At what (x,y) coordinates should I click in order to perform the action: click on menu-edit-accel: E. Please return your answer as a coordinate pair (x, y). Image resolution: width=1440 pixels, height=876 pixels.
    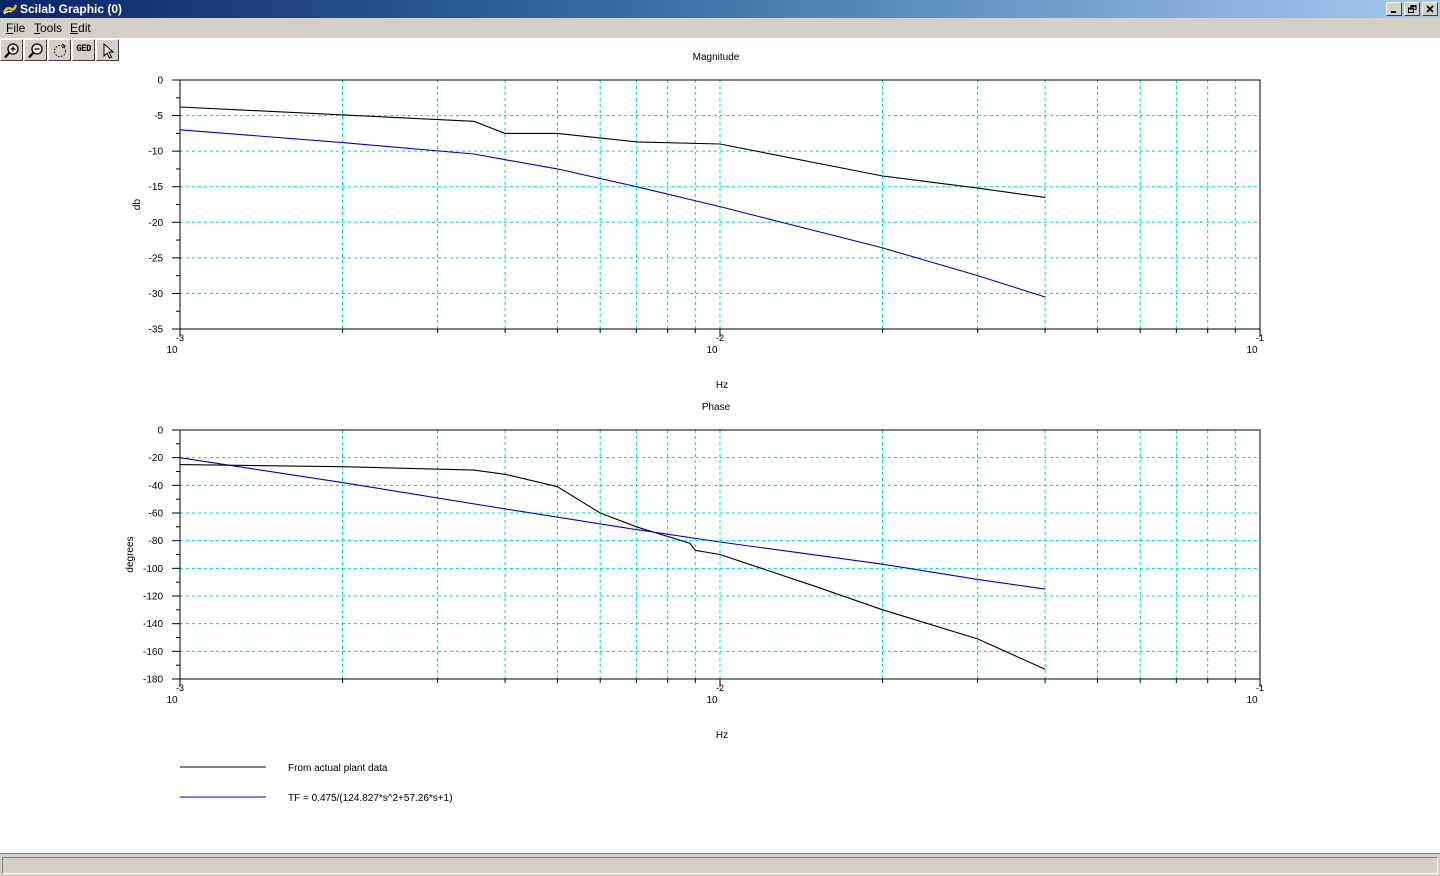
    Looking at the image, I should click on (74, 28).